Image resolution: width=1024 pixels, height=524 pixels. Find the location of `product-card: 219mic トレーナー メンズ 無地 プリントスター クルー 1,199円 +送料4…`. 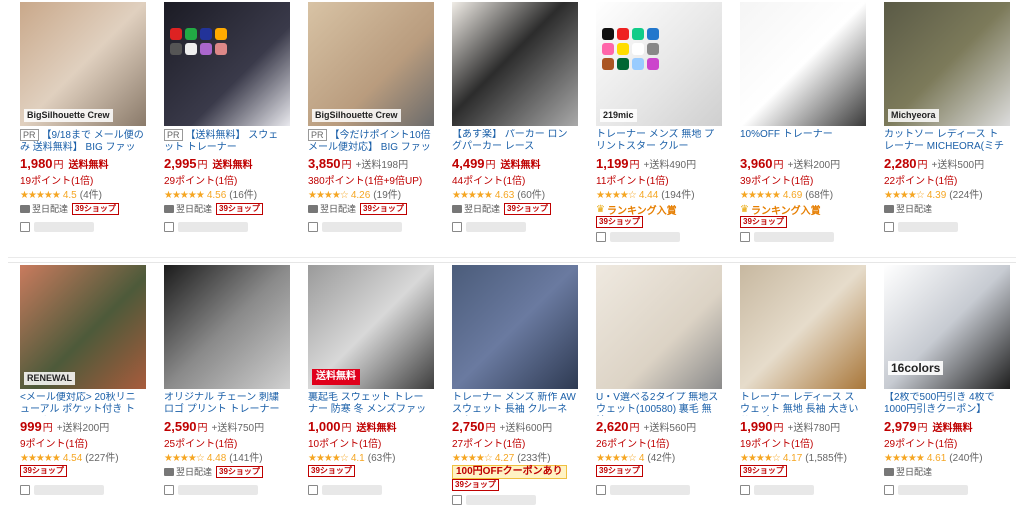

product-card: 219mic トレーナー メンズ 無地 プリントスター クルー 1,199円 +送料4… is located at coordinates (653, 125).